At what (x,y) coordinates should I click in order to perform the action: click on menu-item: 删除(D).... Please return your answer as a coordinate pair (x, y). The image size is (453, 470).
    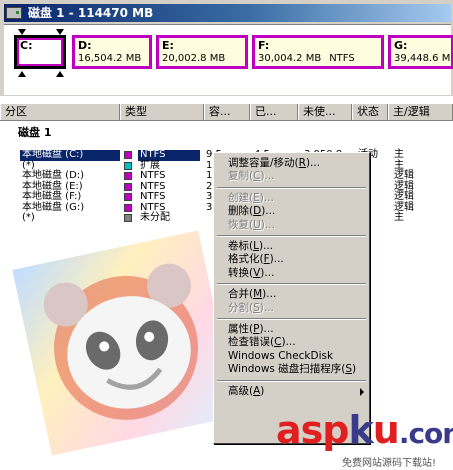
    Looking at the image, I should click on (293, 211).